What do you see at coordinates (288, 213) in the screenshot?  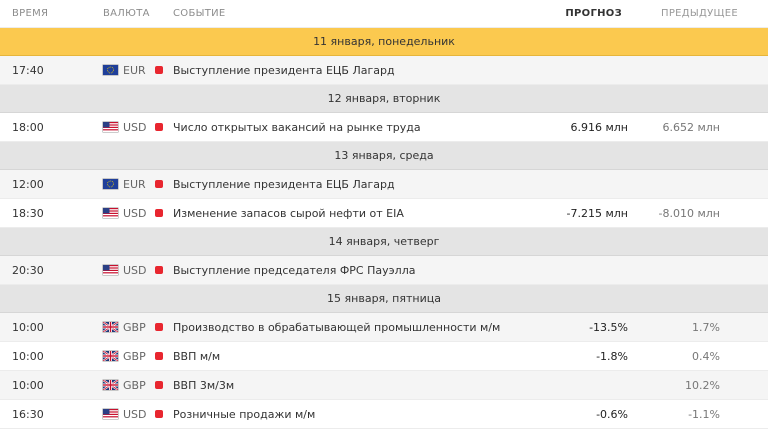 I see `event-title: Изменение запасов сырой нефти от EIA` at bounding box center [288, 213].